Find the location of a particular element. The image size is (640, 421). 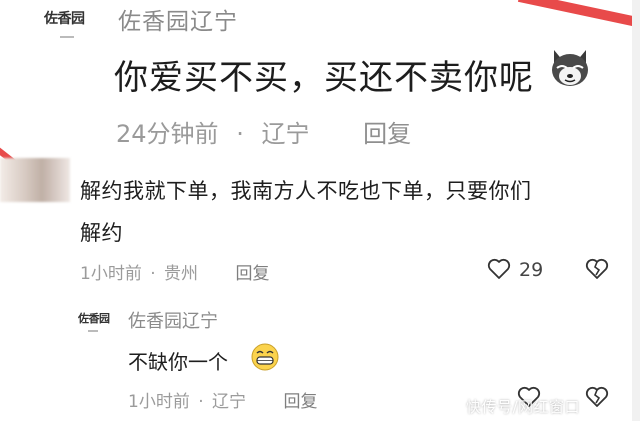

like-count: 29 is located at coordinates (531, 270).